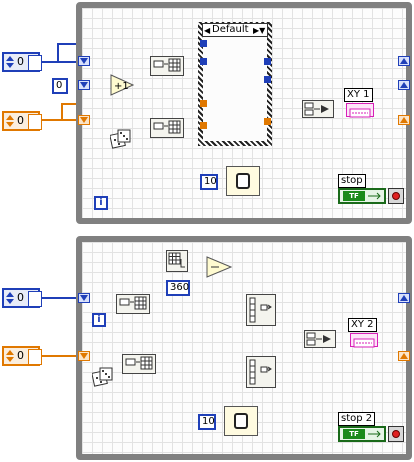 The height and width of the screenshot is (462, 414). I want to click on iteration-terminal-2: i, so click(99, 320).